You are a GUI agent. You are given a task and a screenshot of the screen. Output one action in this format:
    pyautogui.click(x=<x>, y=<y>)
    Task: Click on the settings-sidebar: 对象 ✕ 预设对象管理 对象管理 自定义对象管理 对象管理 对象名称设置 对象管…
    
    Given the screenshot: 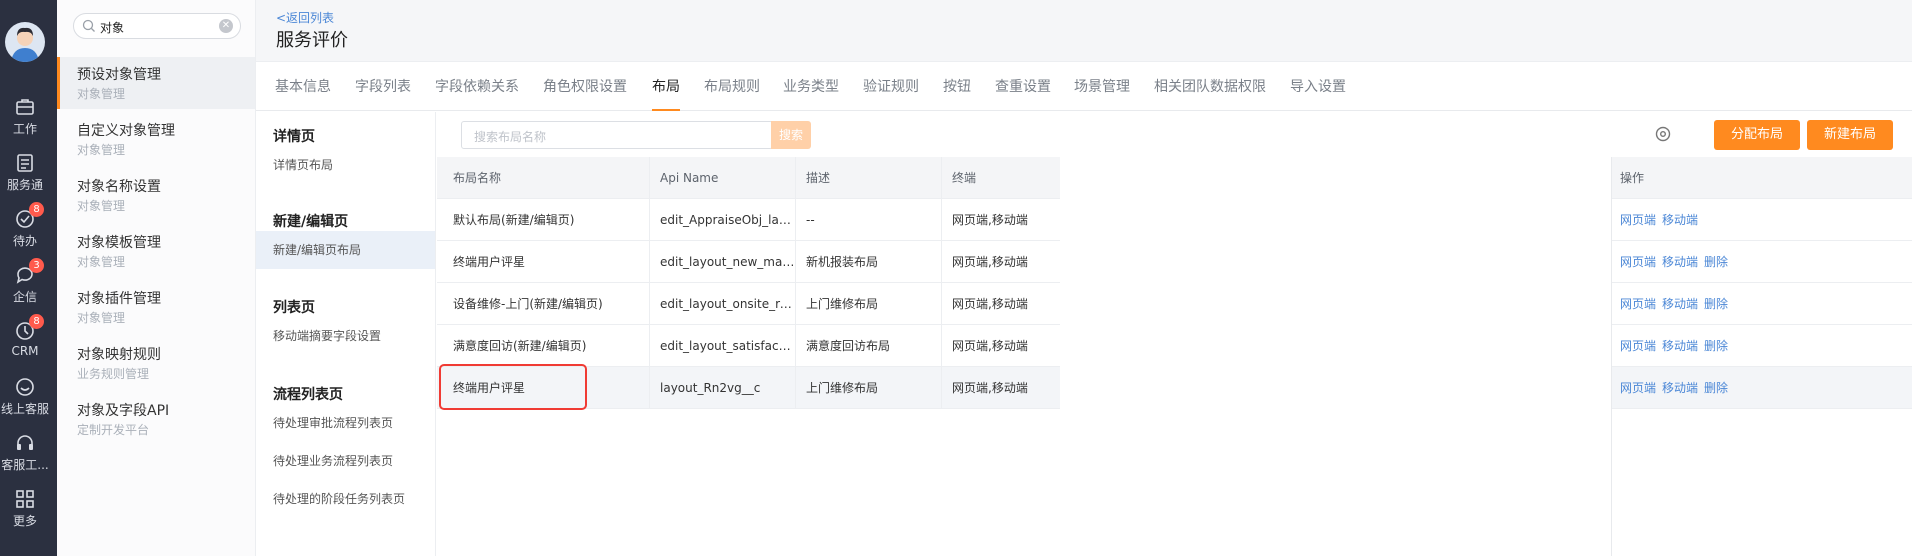 What is the action you would take?
    pyautogui.click(x=156, y=278)
    